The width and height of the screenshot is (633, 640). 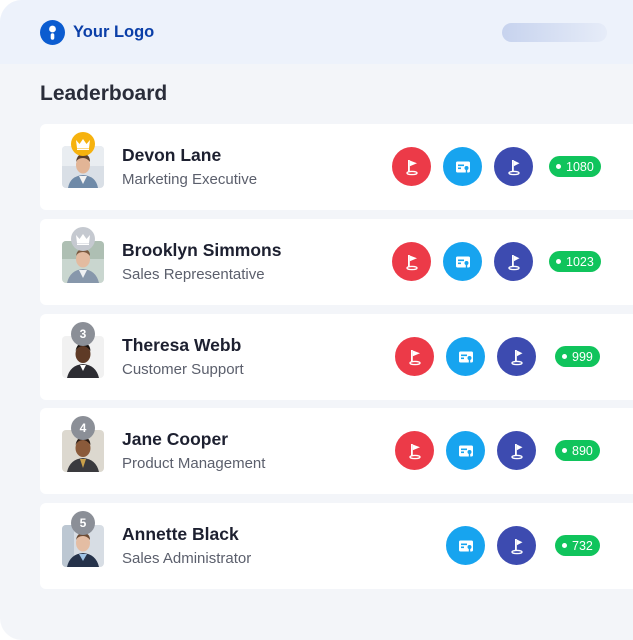 What do you see at coordinates (175, 439) in the screenshot?
I see `entry-name: Jane Cooper` at bounding box center [175, 439].